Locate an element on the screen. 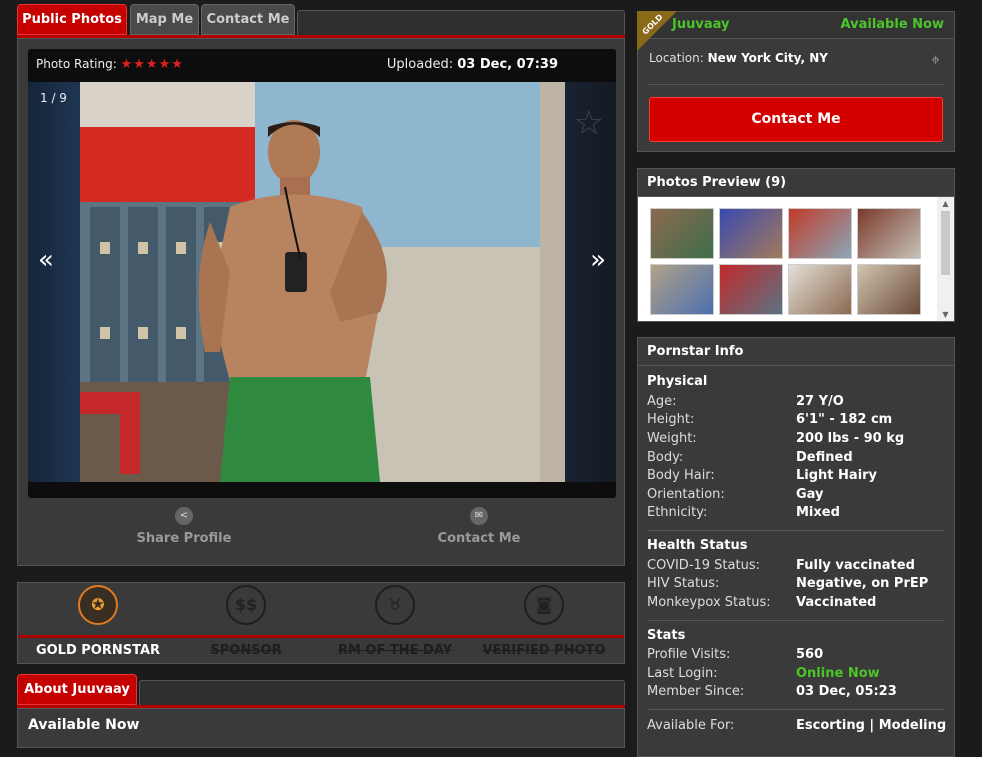  upload-date: Uploaded: 03 Dec, 07:39 is located at coordinates (472, 64).